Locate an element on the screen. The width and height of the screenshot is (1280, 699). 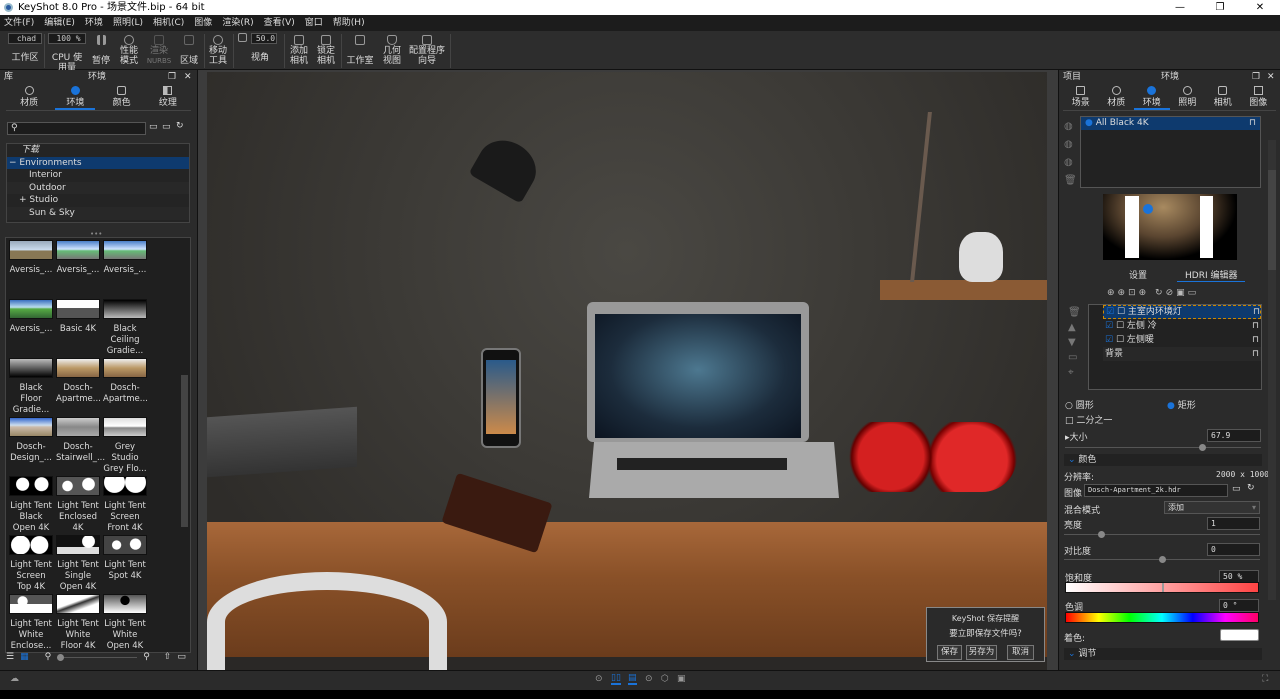
move-down-icon: ▼ is located at coordinates (1074, 342).